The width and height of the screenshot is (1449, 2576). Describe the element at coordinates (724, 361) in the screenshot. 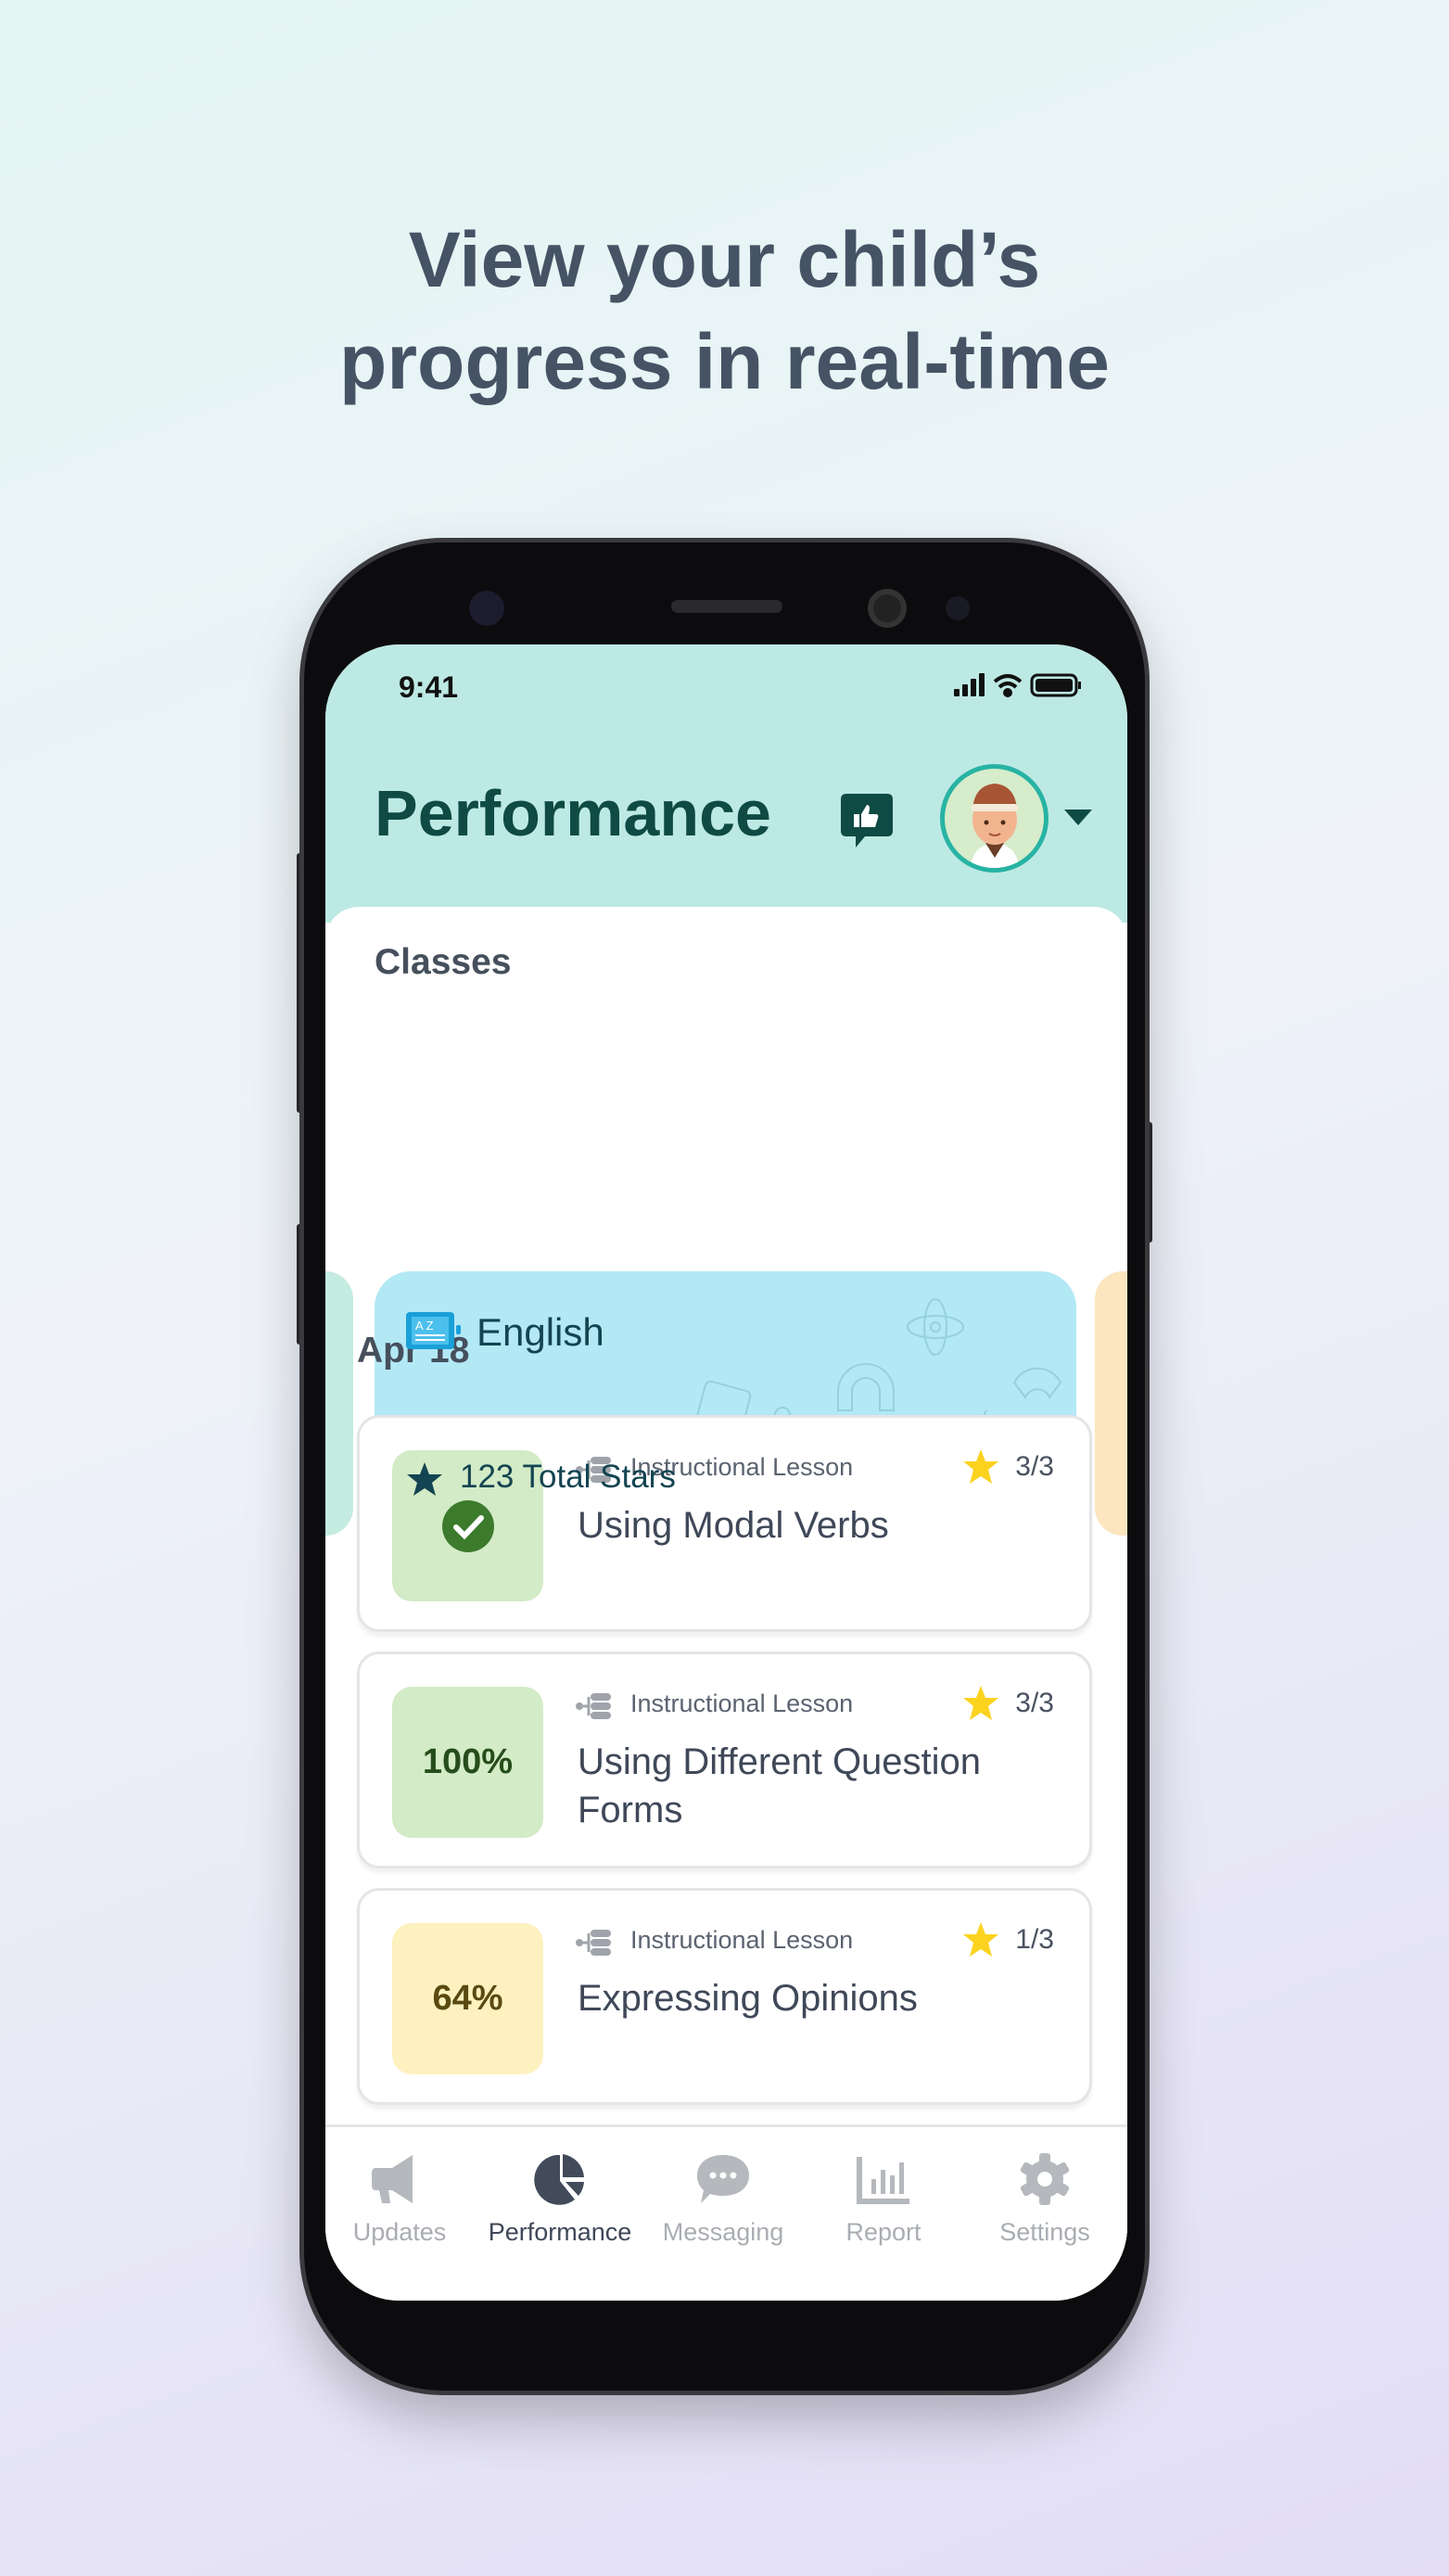

I see `headline-line-2: progress in real-time` at that location.